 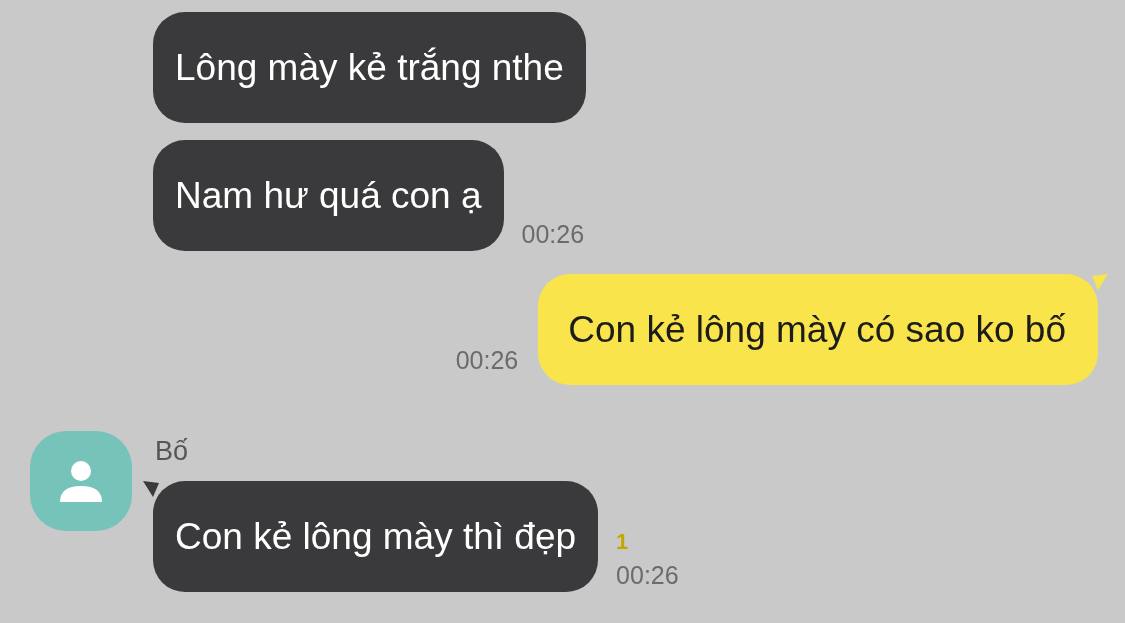 I want to click on message-bubble: Con kẻ lông mày có sao ko bố, so click(x=818, y=329).